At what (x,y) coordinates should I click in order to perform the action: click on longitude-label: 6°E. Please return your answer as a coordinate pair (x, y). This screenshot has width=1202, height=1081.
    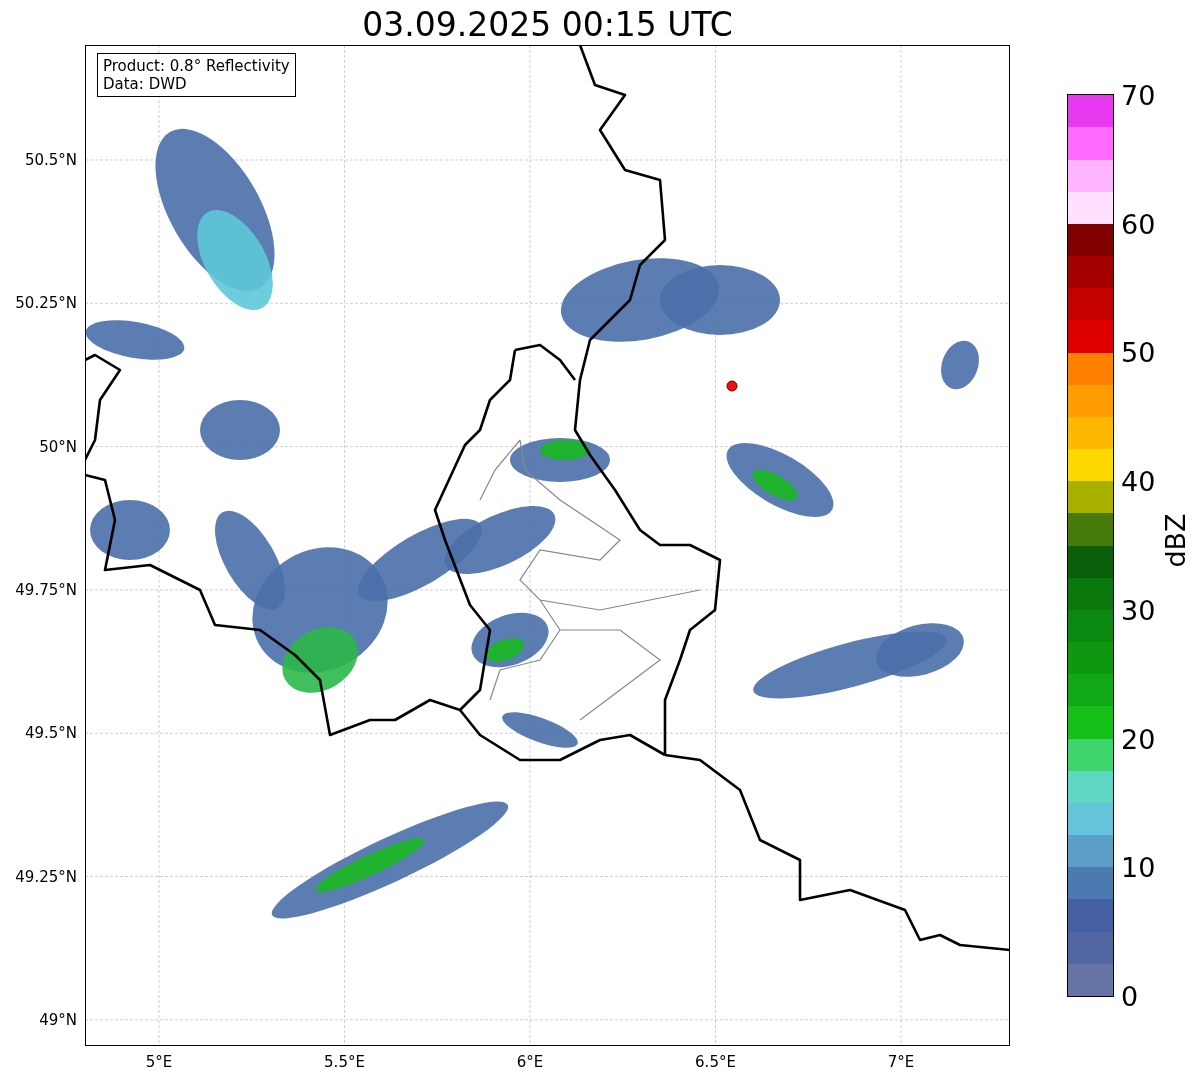
    Looking at the image, I should click on (530, 1062).